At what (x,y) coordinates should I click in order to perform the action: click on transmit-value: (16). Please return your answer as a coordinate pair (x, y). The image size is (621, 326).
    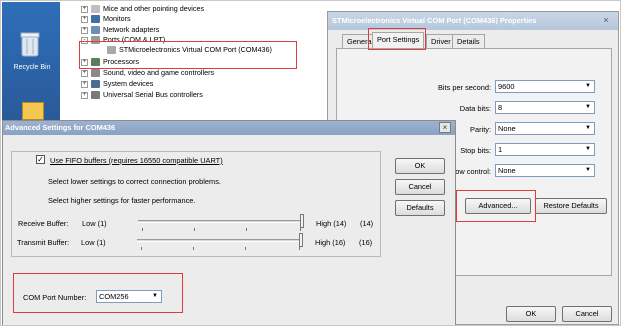
    Looking at the image, I should click on (366, 242).